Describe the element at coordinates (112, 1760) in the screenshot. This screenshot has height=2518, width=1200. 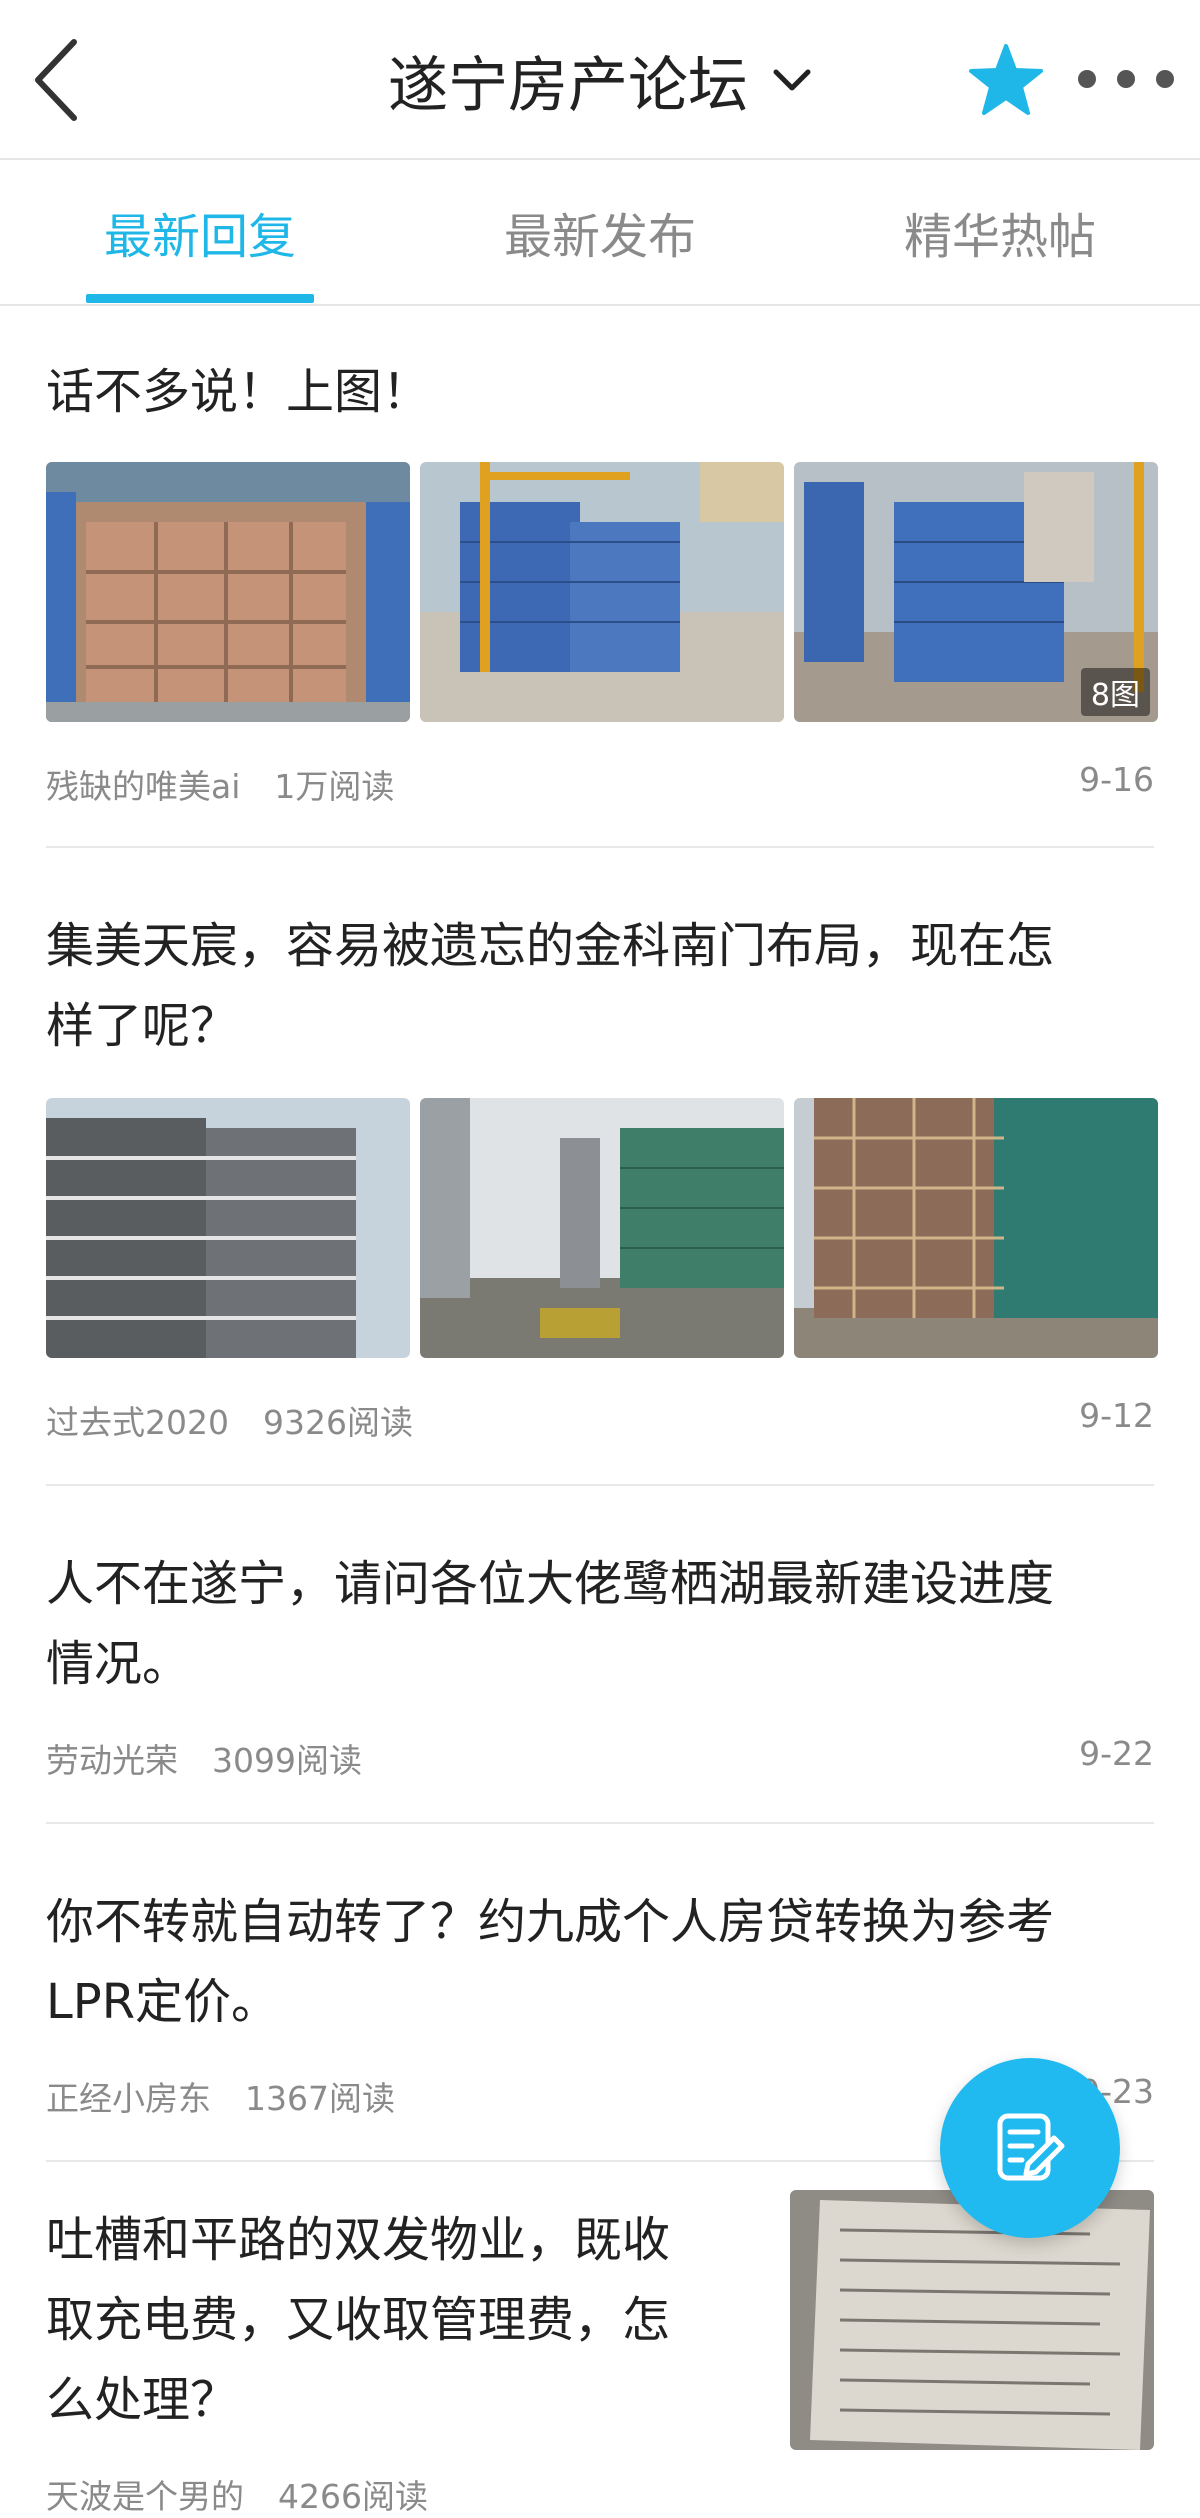
I see `post-author: 劳动光荣` at that location.